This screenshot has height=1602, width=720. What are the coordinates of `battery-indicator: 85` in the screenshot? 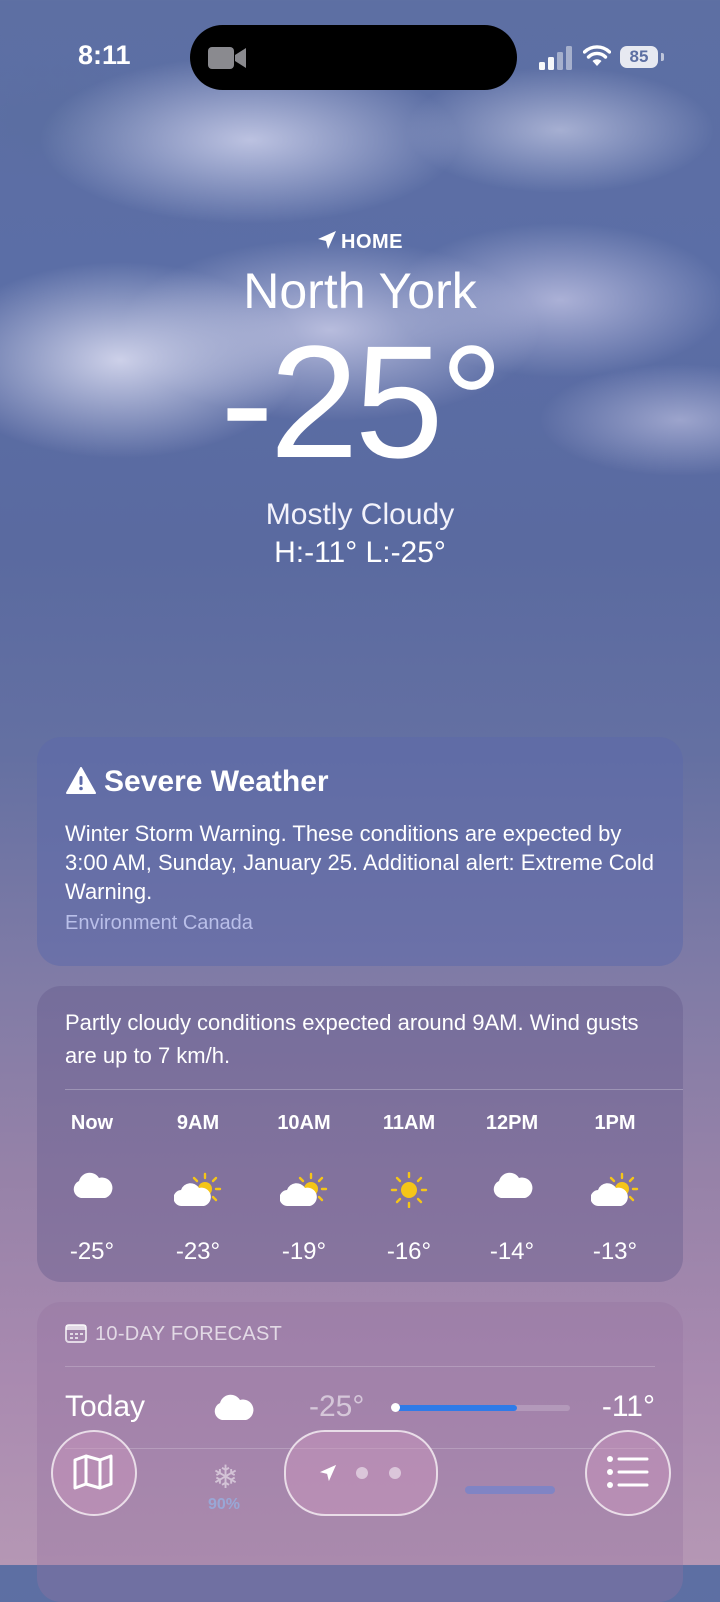 It's located at (639, 57).